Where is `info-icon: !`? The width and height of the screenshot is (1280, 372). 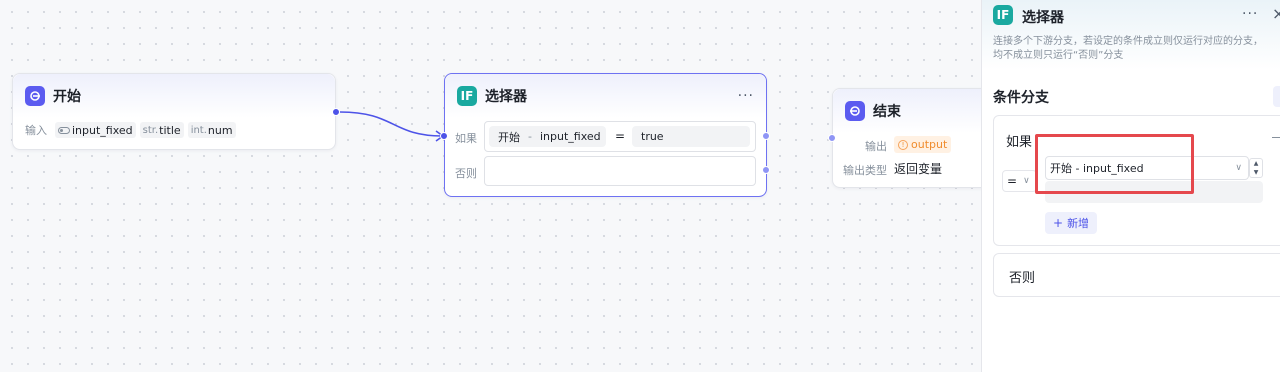 info-icon: ! is located at coordinates (903, 144).